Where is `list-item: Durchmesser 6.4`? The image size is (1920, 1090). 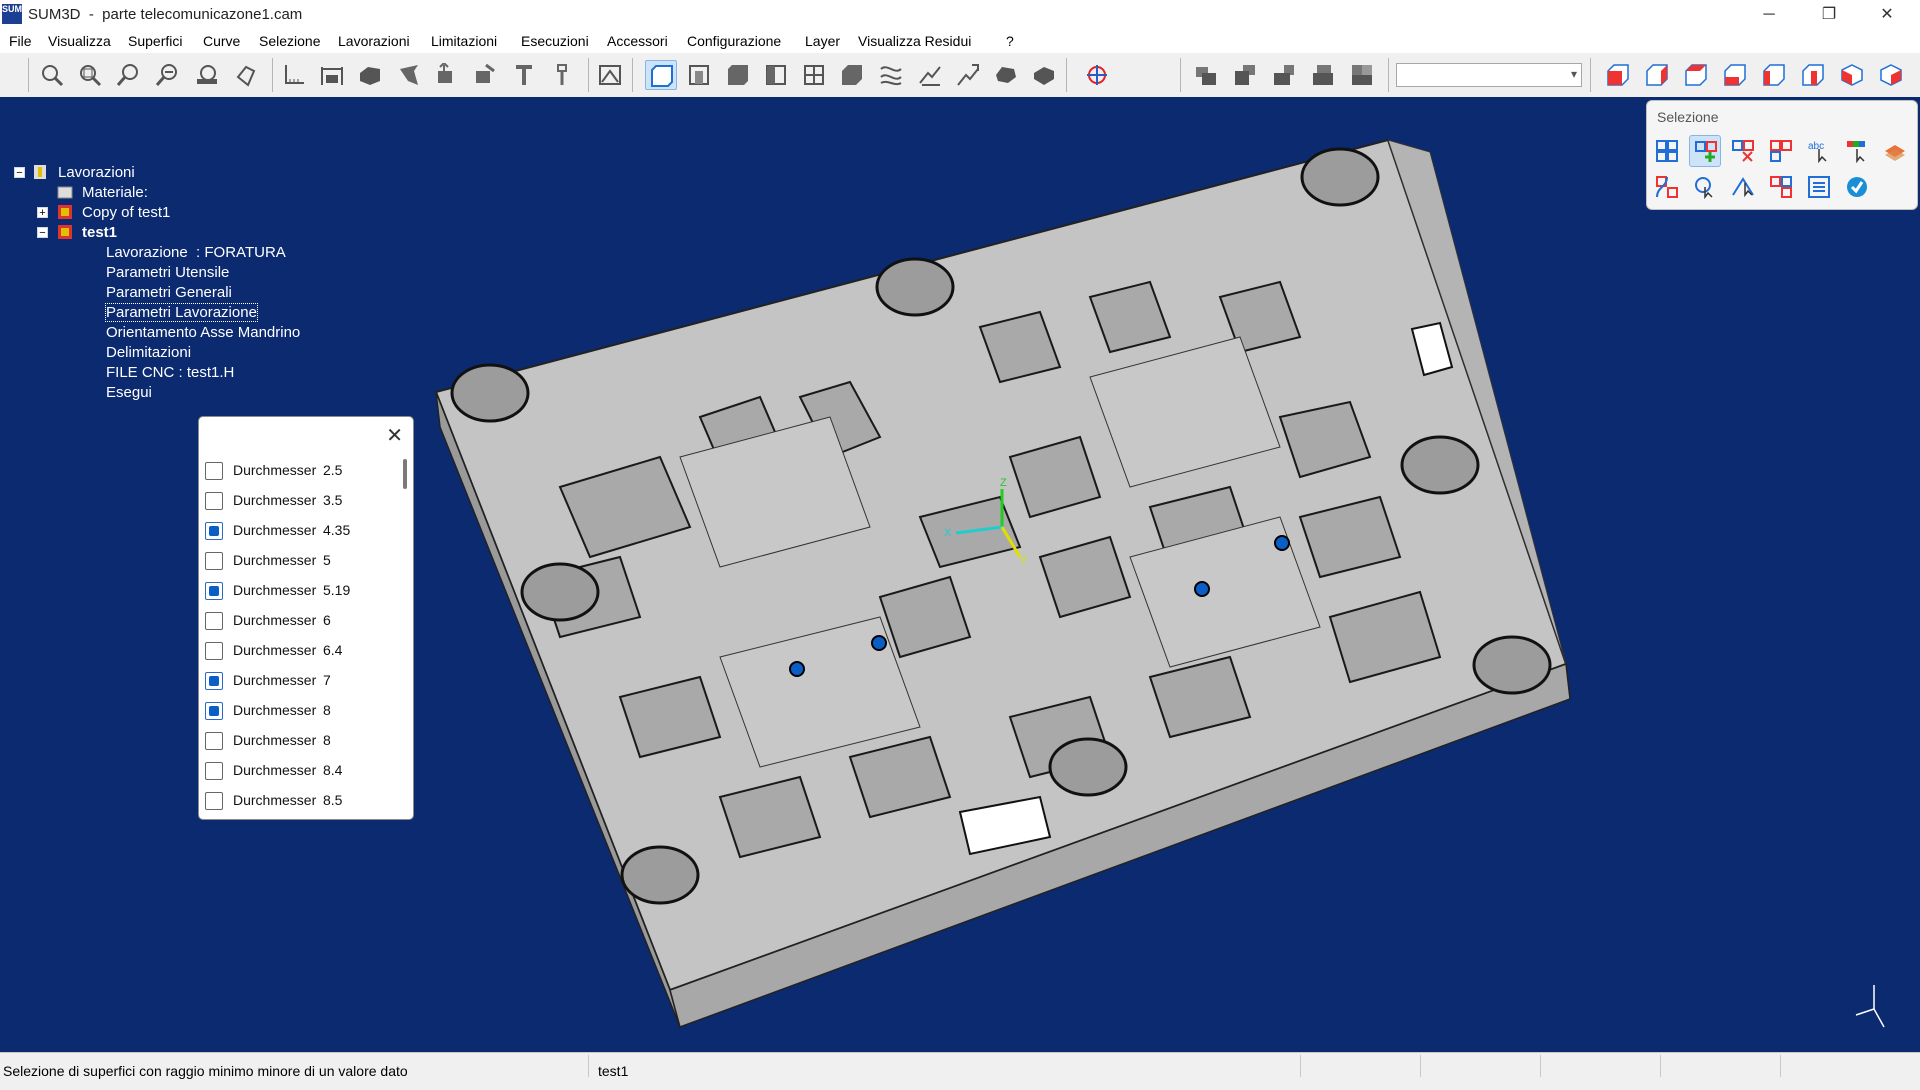 list-item: Durchmesser 6.4 is located at coordinates (300, 651).